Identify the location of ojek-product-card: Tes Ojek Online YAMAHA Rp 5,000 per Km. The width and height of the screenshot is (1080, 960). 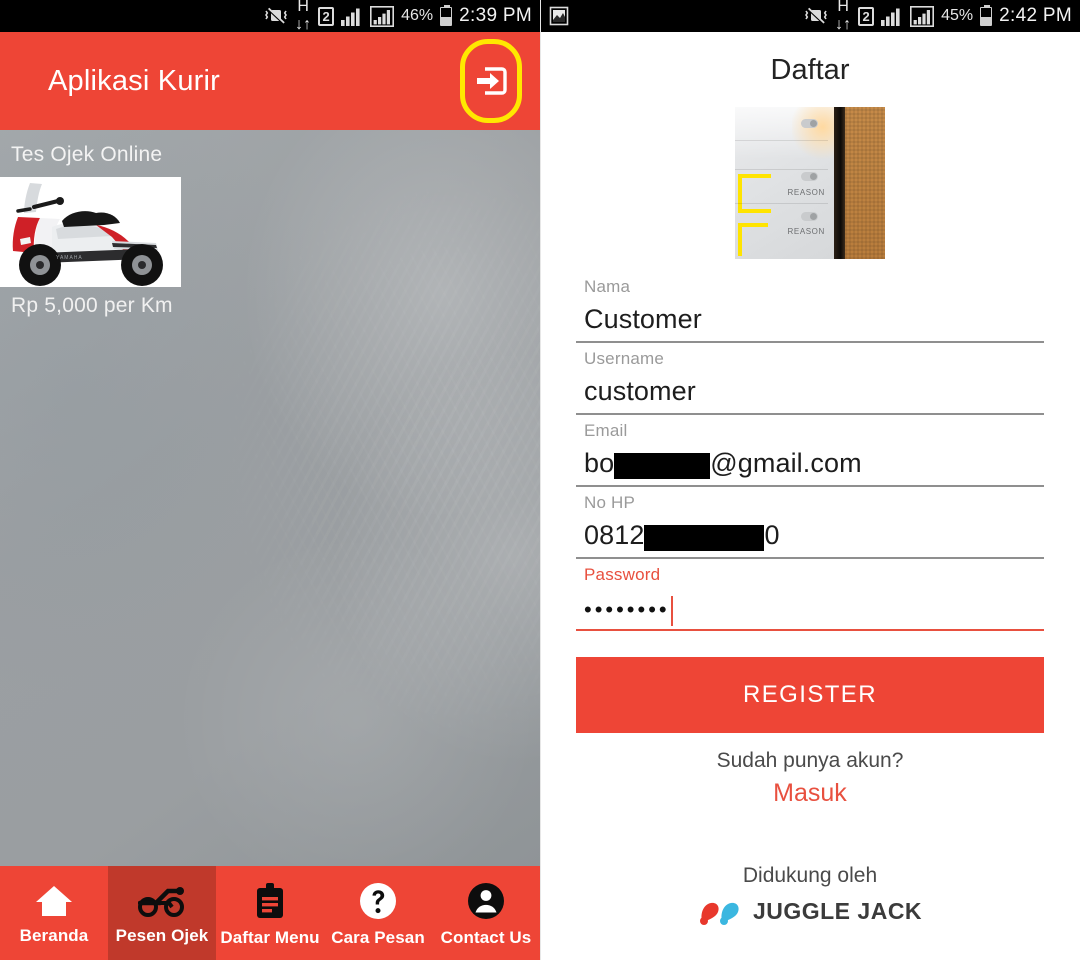
(90, 229).